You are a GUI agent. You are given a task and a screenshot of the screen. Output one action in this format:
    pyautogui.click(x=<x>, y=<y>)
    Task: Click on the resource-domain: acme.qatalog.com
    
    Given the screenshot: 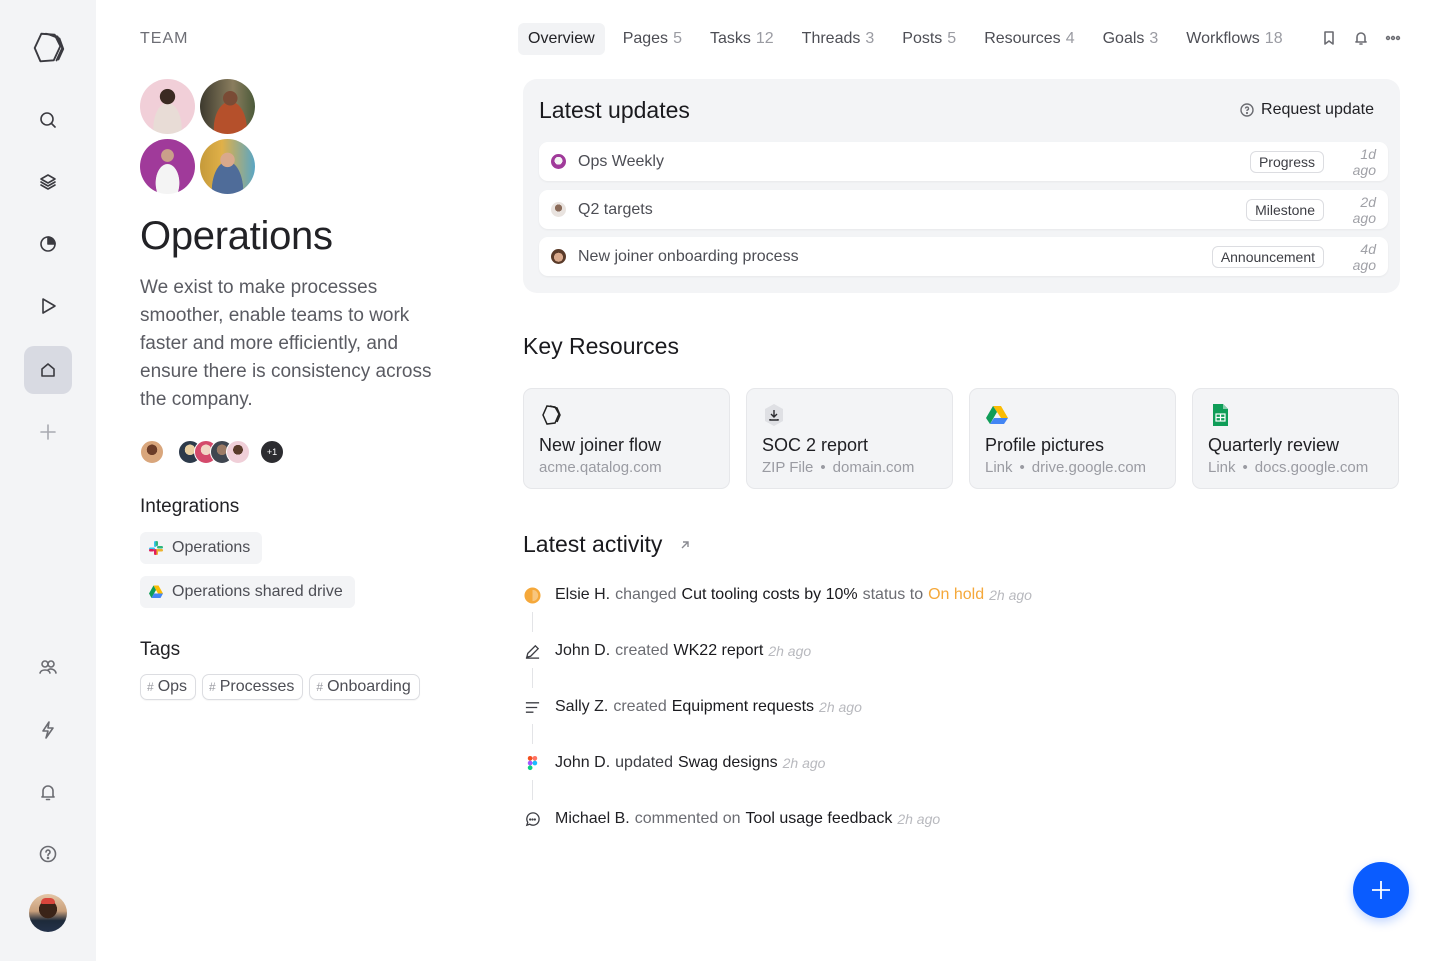 What is the action you would take?
    pyautogui.click(x=600, y=467)
    